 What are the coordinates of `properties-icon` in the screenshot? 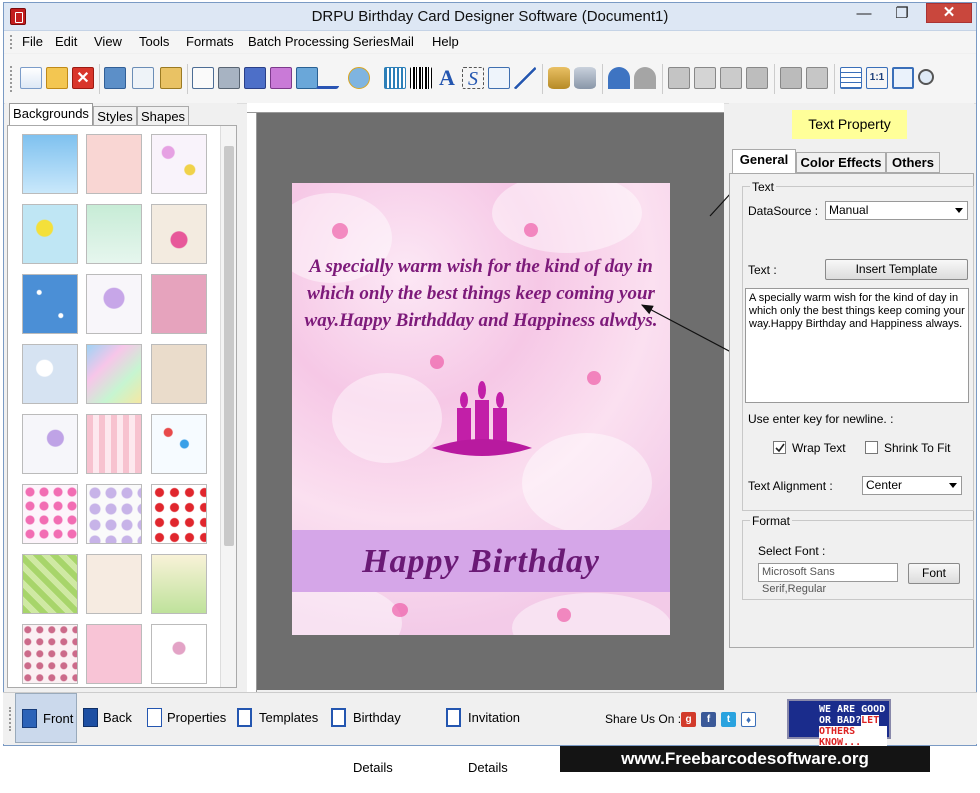 It's located at (154, 717).